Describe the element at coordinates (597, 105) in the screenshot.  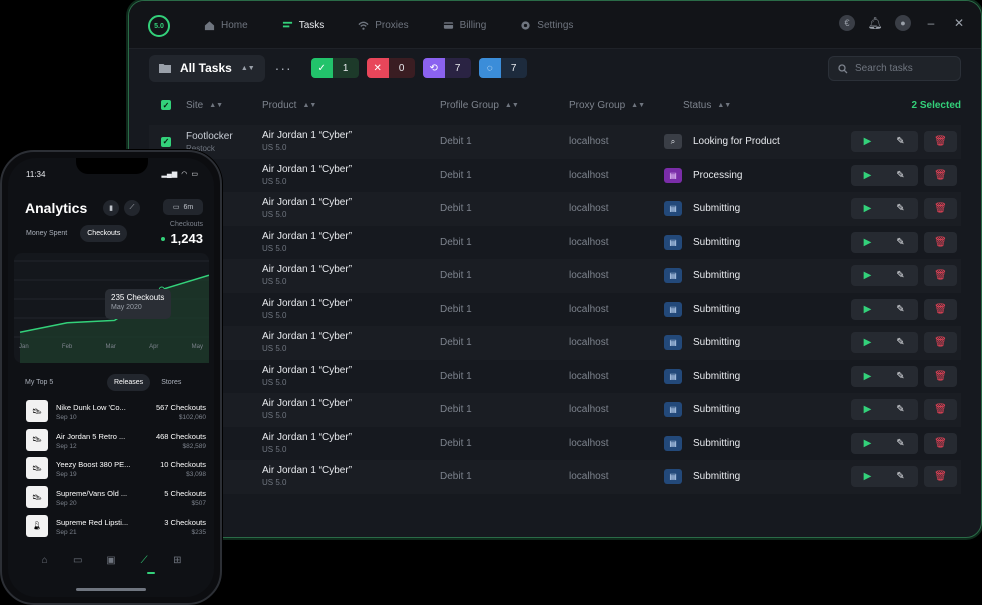
I see `col-proxy-label: Proxy Group` at that location.